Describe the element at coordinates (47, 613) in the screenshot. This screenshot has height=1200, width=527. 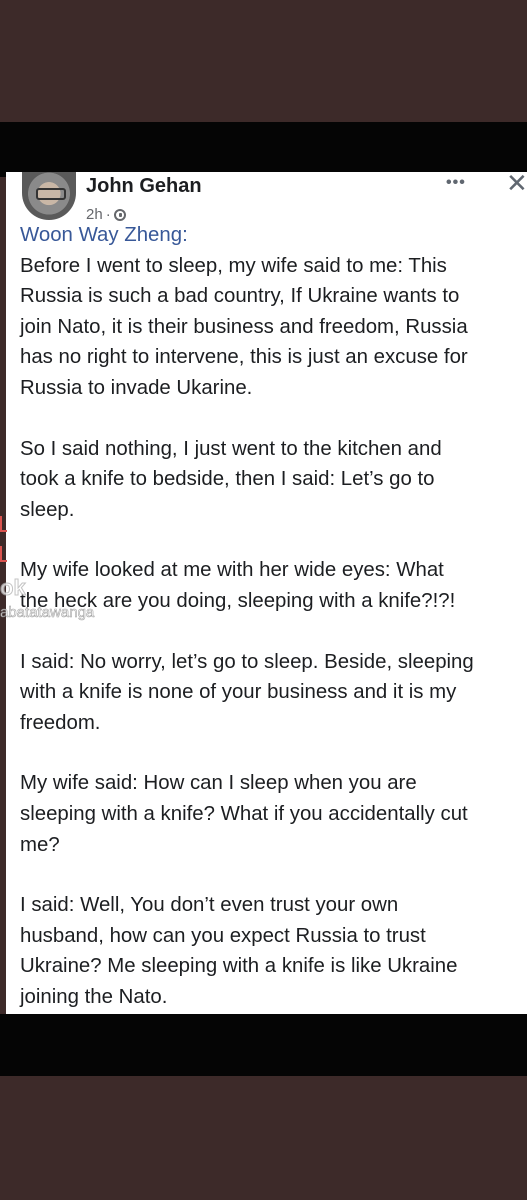
I see `watermark-username: abatatawanga` at that location.